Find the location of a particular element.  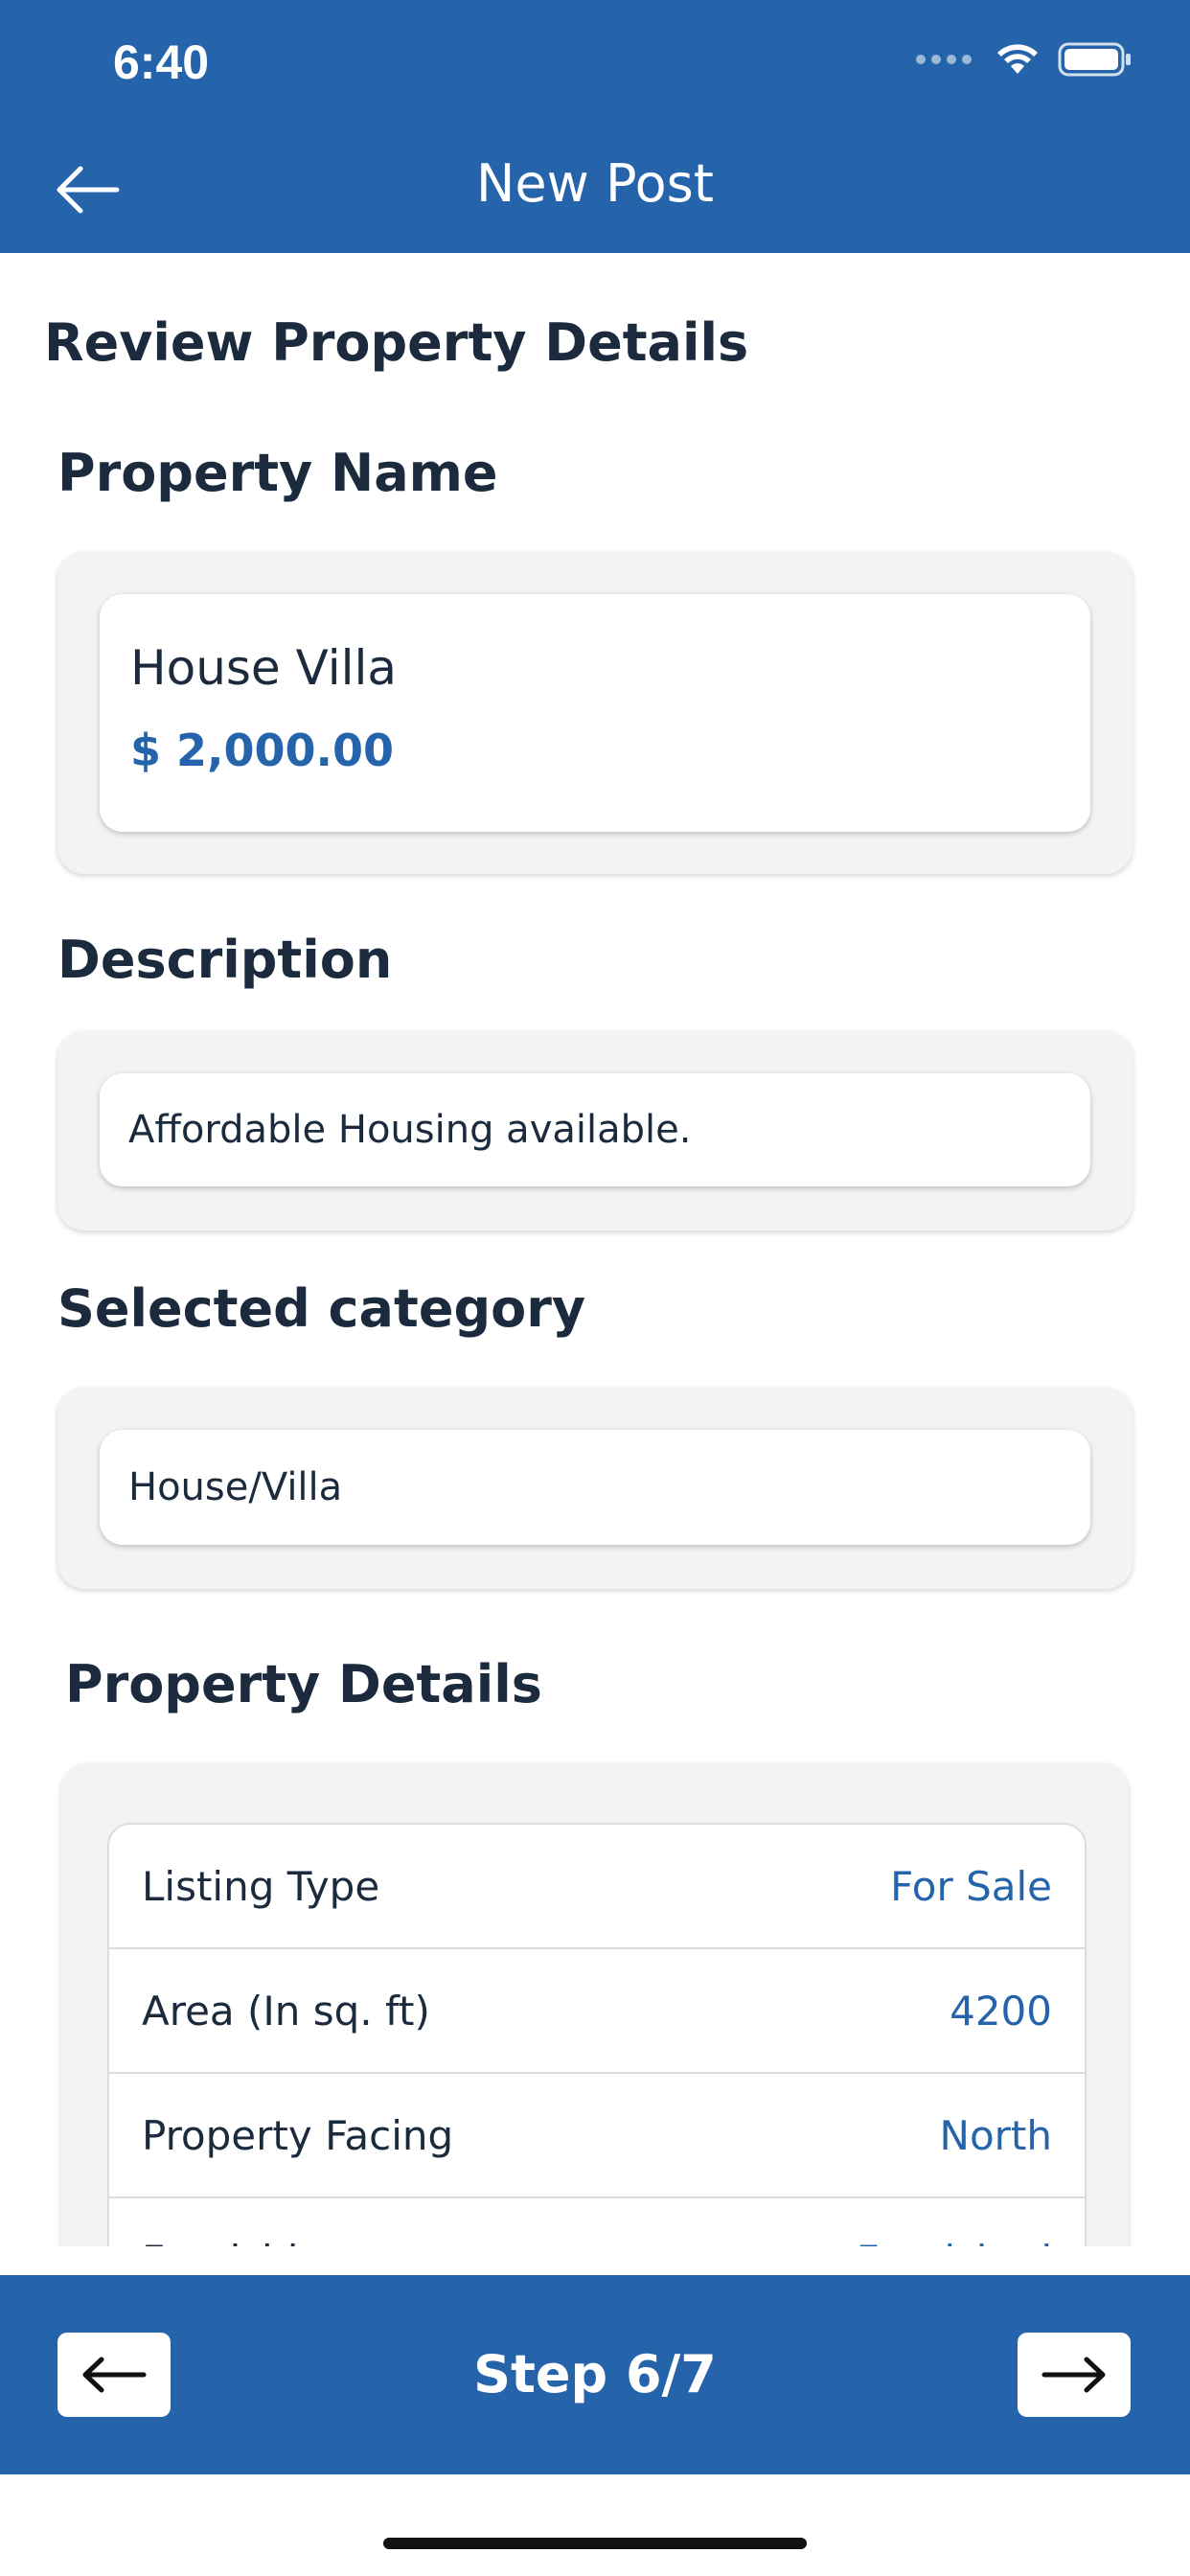

description-card: Affordable Housing available. is located at coordinates (595, 1130).